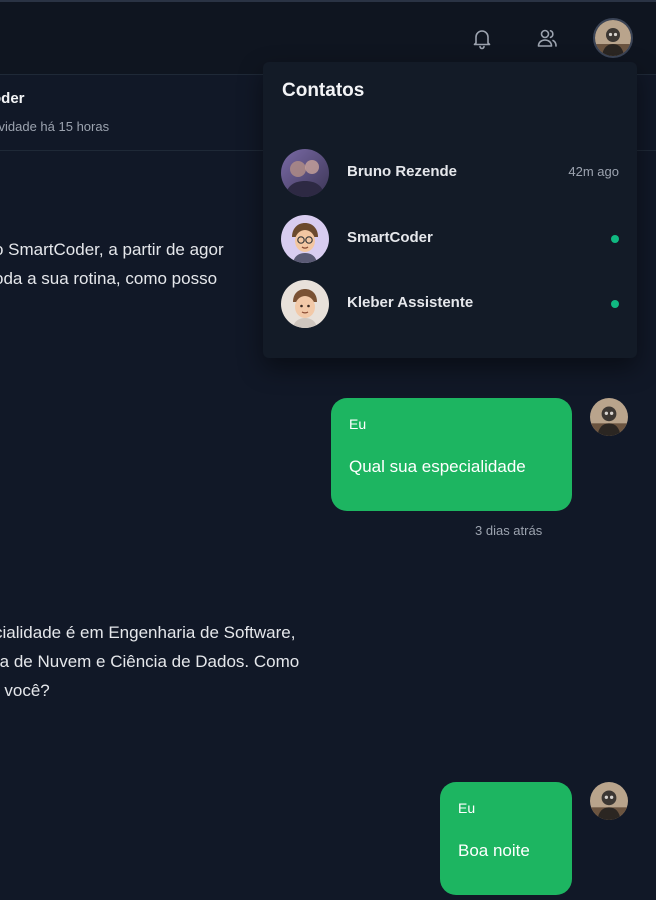 Image resolution: width=656 pixels, height=900 pixels. Describe the element at coordinates (25, 690) in the screenshot. I see `message-line: r você?` at that location.